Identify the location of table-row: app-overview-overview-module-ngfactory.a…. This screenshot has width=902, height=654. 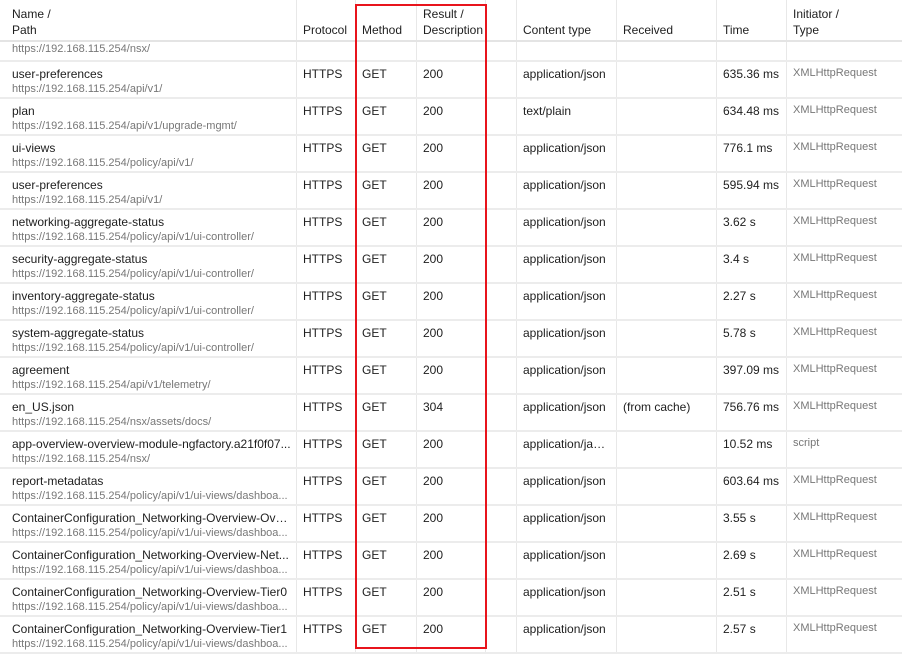
(451, 450).